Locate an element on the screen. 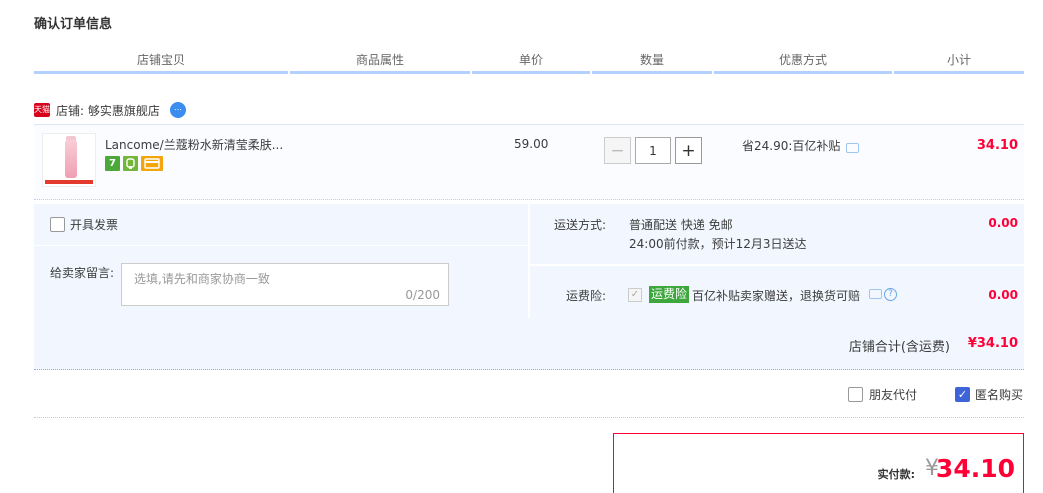 Image resolution: width=1043 pixels, height=493 pixels. product-thumbnail is located at coordinates (69, 160).